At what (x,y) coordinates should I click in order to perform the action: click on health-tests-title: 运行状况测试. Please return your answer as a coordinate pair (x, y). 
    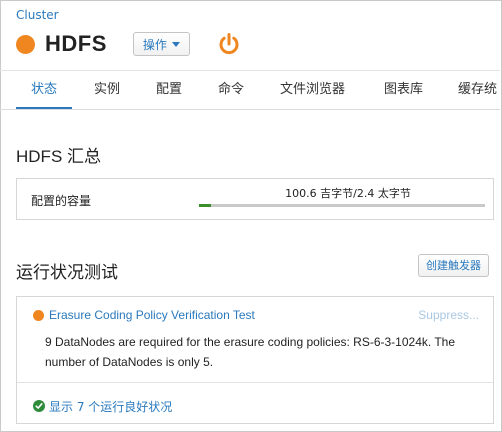
    Looking at the image, I should click on (67, 272).